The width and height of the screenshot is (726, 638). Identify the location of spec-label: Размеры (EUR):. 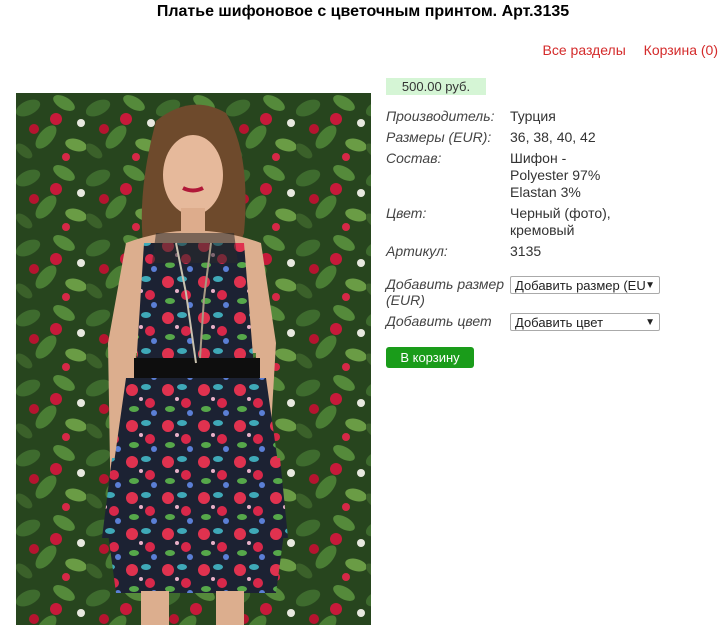
(439, 137).